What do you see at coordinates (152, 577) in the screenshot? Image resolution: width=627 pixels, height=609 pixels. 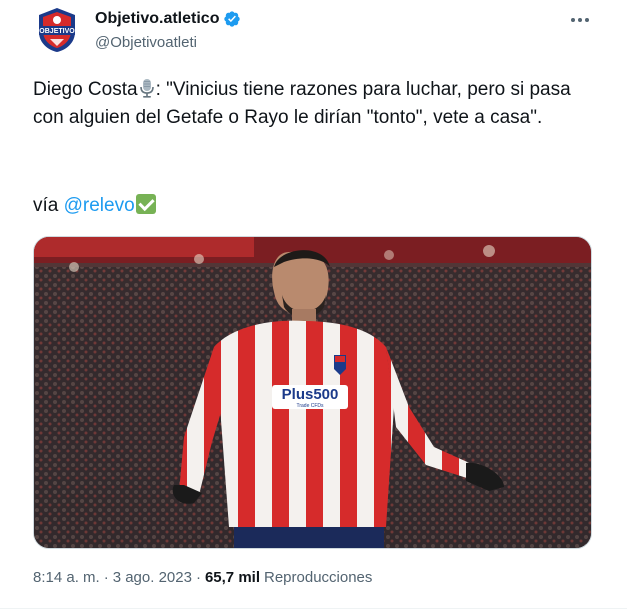 I see `tweet-date: 3 ago. 2023` at bounding box center [152, 577].